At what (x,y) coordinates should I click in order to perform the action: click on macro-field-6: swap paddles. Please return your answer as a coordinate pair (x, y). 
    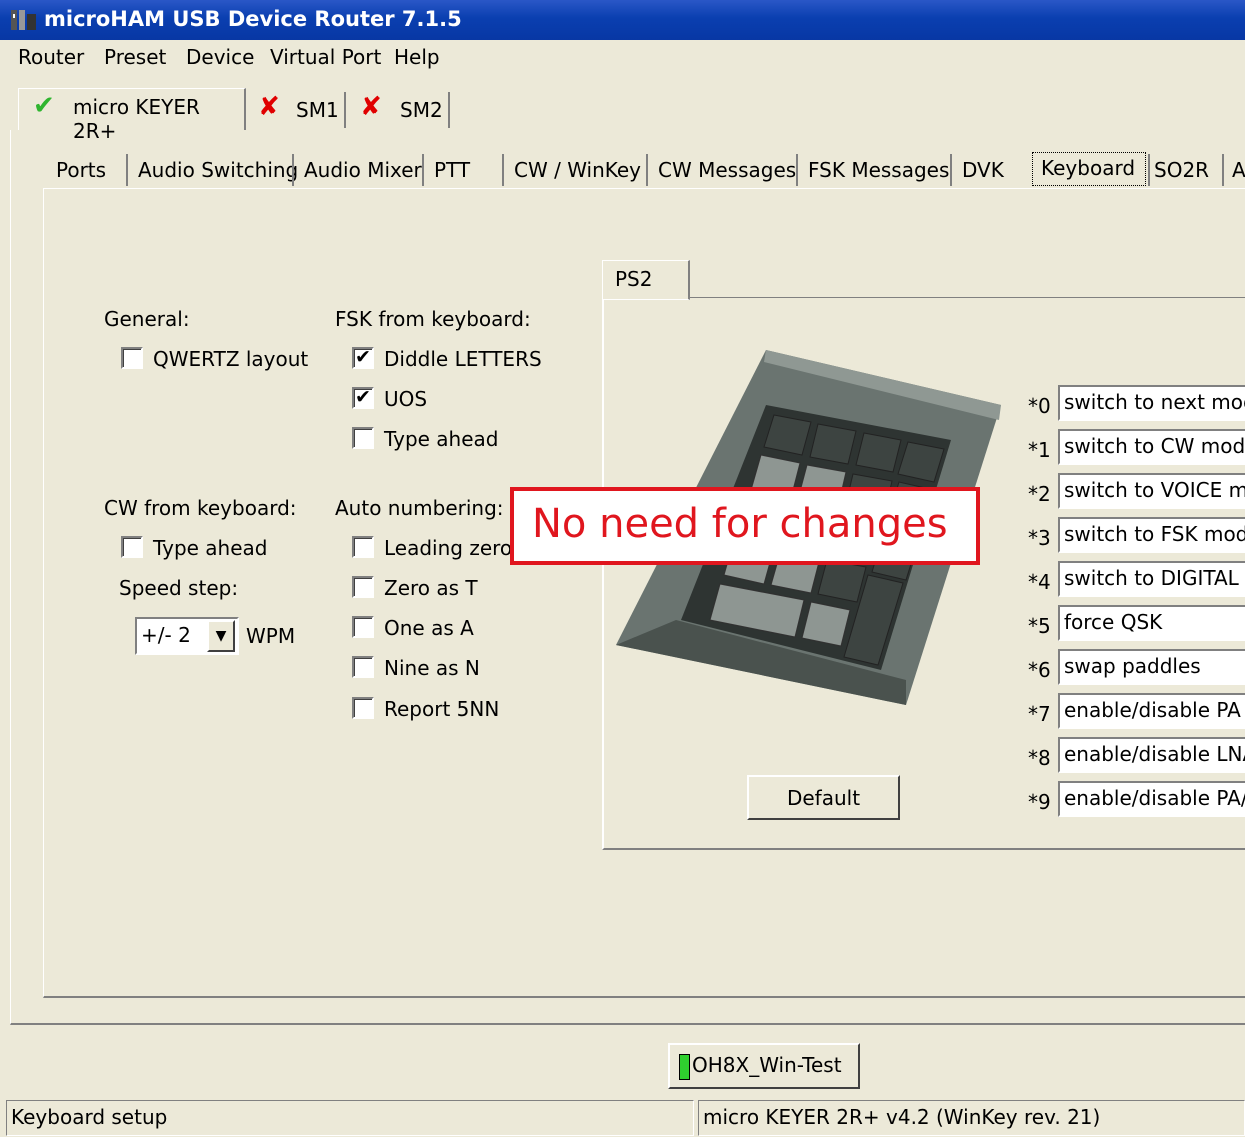
    Looking at the image, I should click on (1151, 667).